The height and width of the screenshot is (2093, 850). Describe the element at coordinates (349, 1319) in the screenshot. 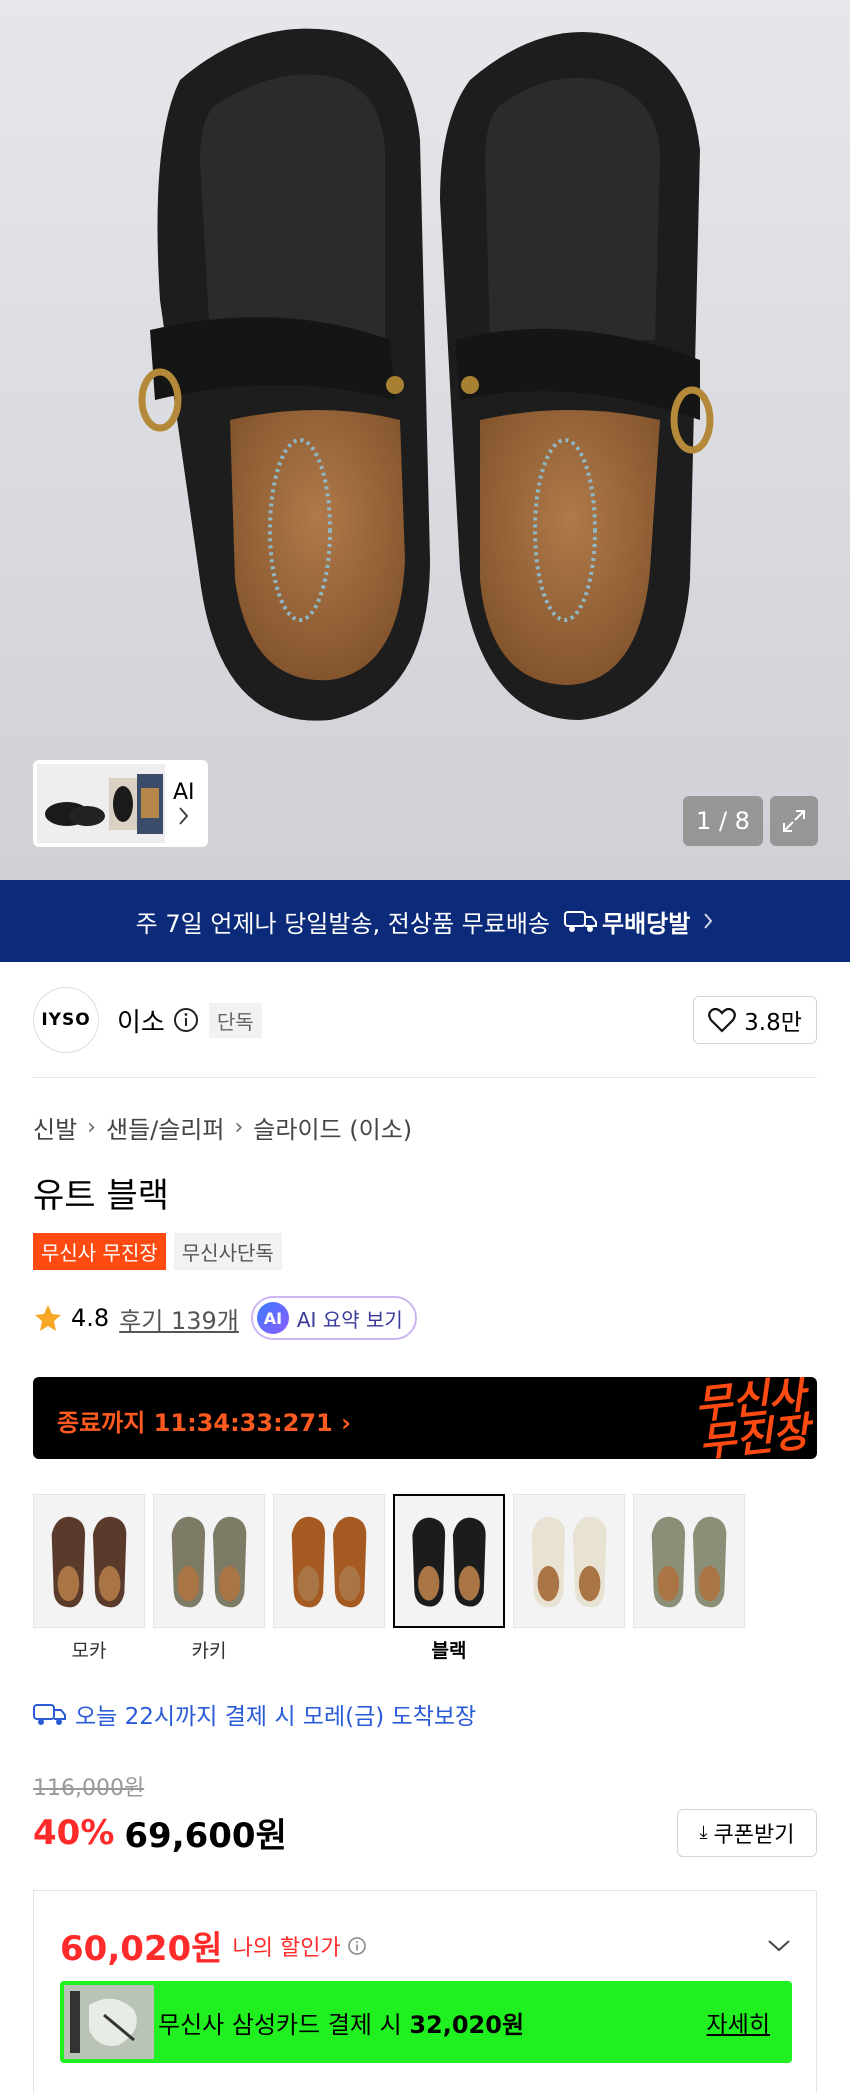

I see `ai-summary-label: AI 요약 보기` at that location.